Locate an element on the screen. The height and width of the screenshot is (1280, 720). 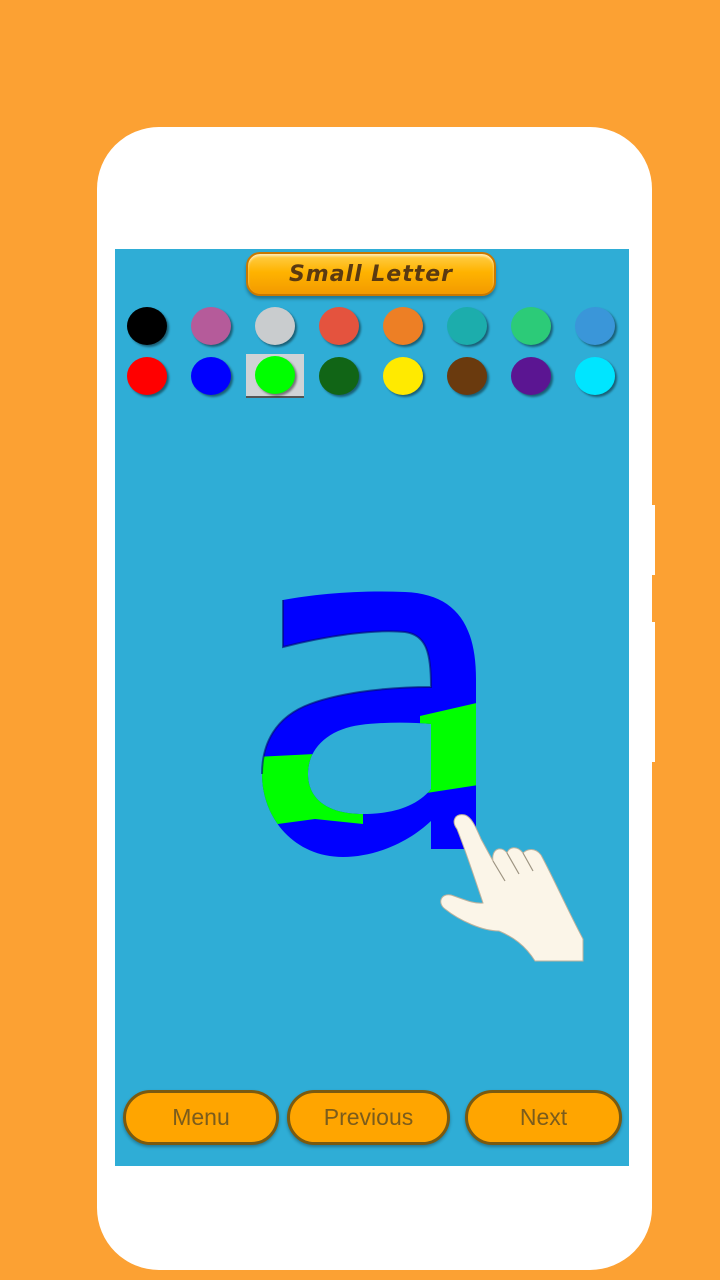
pointing-hand-icon is located at coordinates (512, 888).